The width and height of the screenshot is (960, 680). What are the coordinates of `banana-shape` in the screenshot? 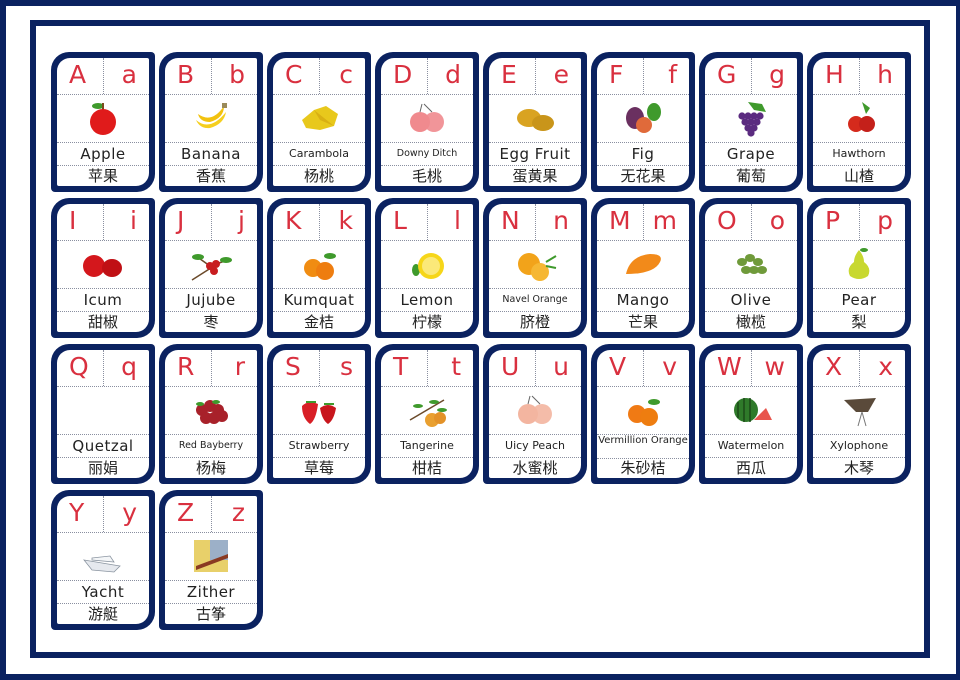 It's located at (224, 105).